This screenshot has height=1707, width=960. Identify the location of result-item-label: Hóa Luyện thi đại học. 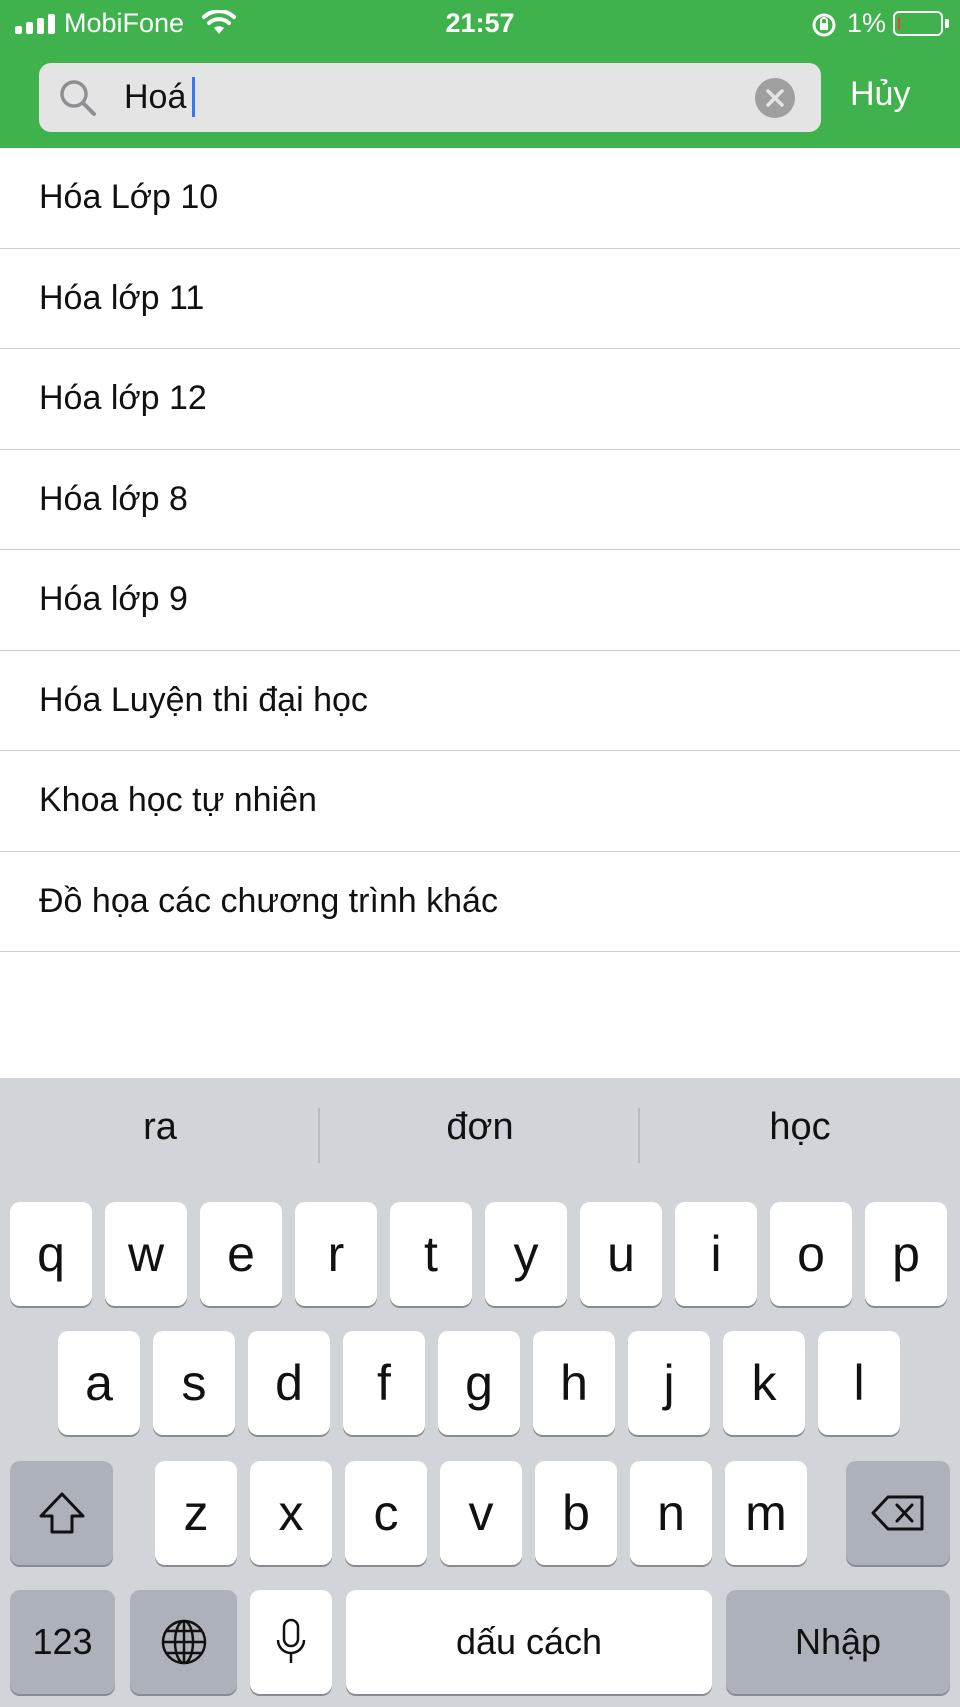
(203, 699).